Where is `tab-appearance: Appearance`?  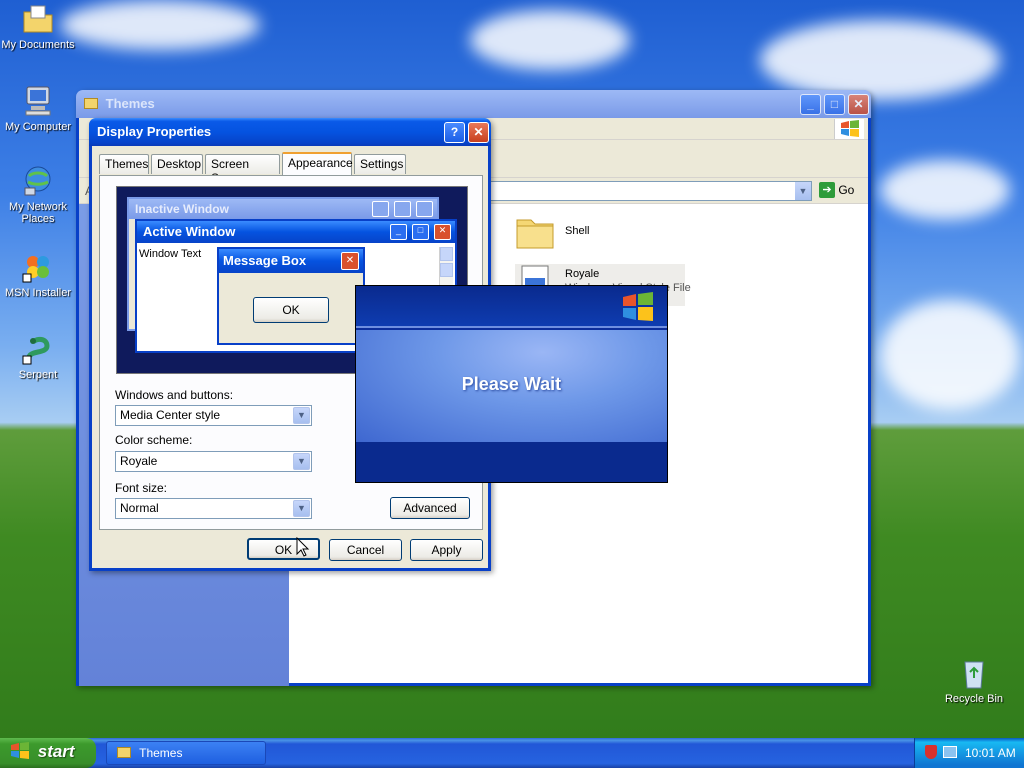
tab-appearance: Appearance is located at coordinates (317, 163).